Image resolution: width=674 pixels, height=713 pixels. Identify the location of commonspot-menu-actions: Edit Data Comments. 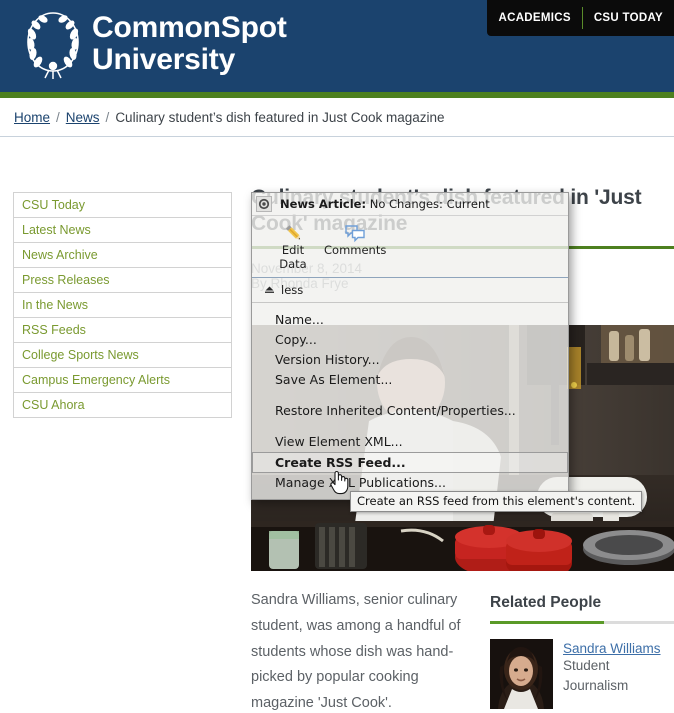
(410, 244).